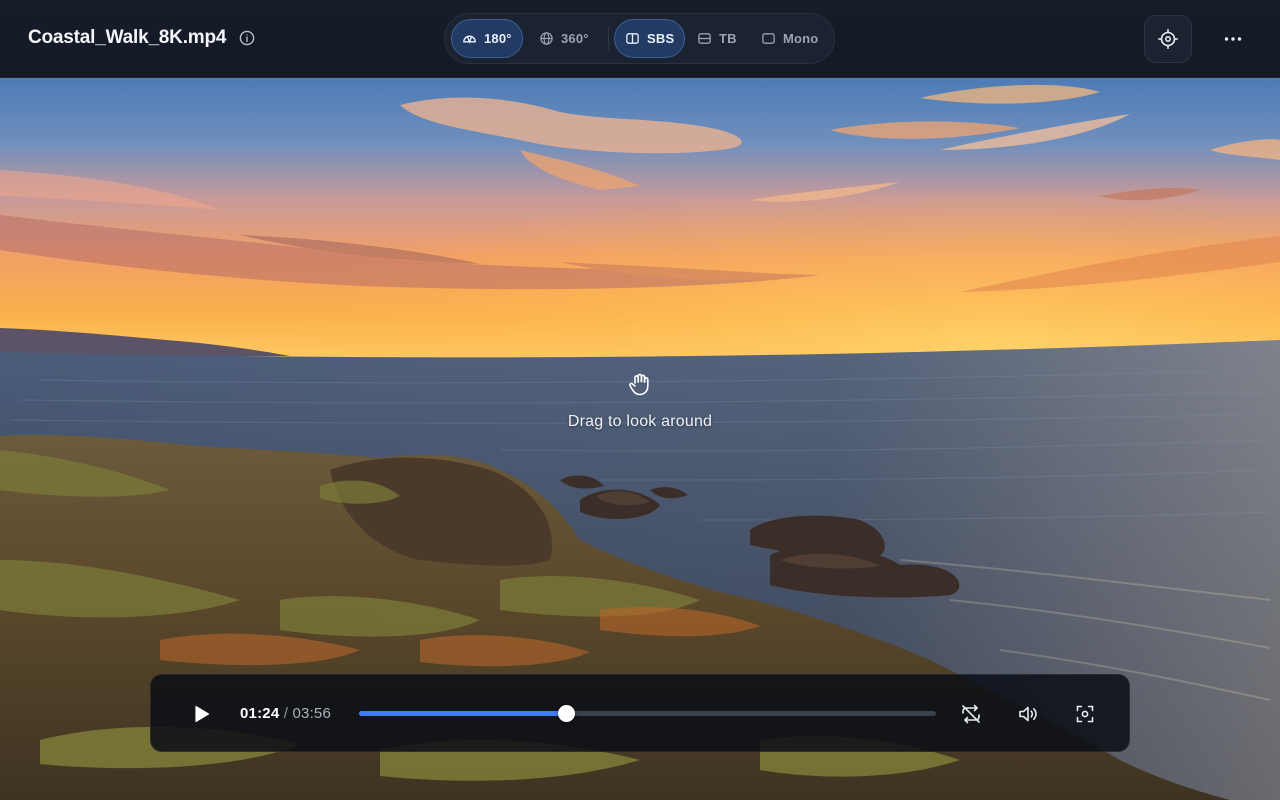  I want to click on volume-button, so click(1028, 714).